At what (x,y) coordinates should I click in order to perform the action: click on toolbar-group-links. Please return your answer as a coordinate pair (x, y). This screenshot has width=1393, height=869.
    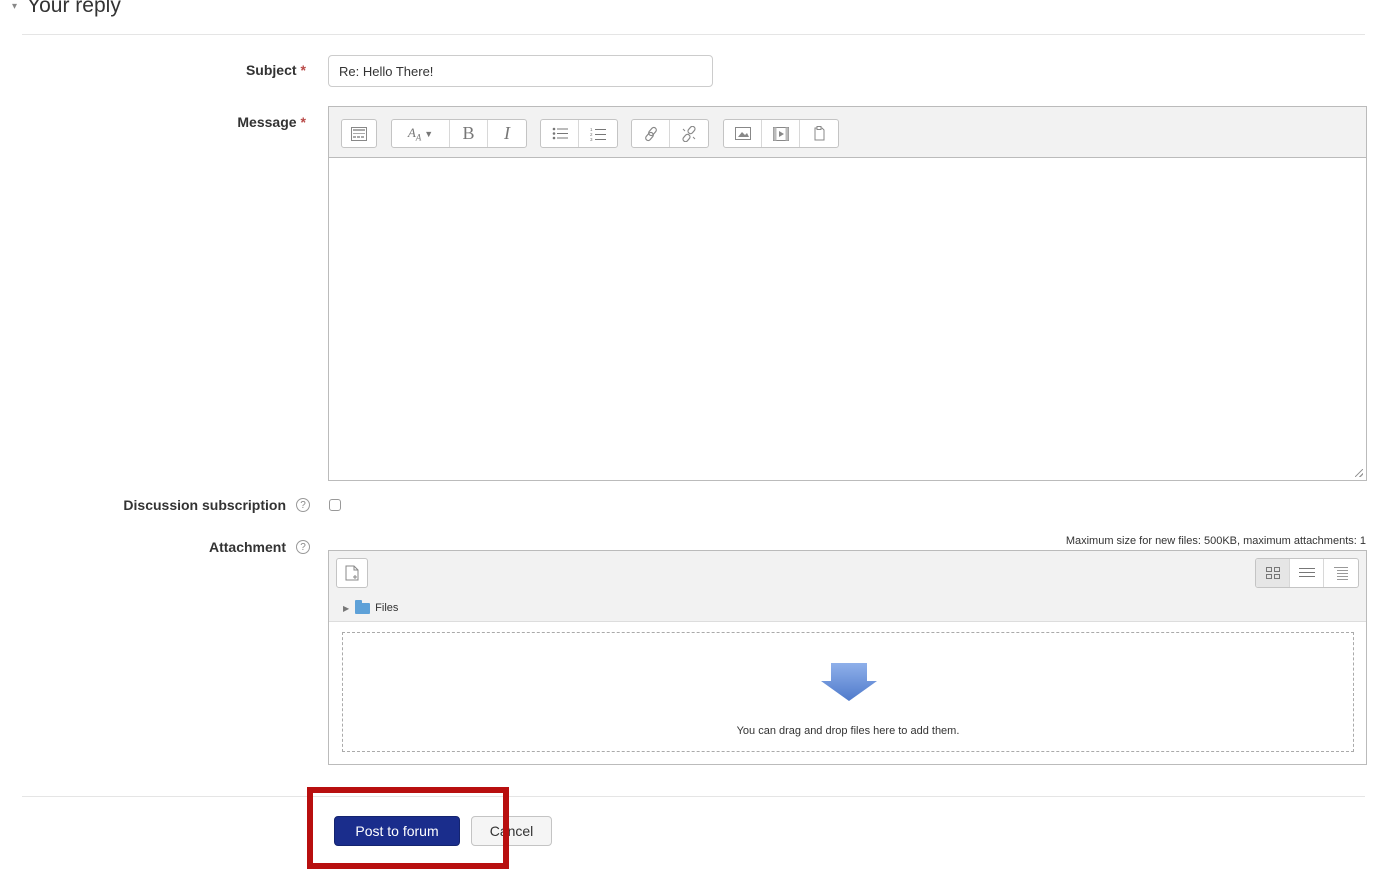
    Looking at the image, I should click on (670, 133).